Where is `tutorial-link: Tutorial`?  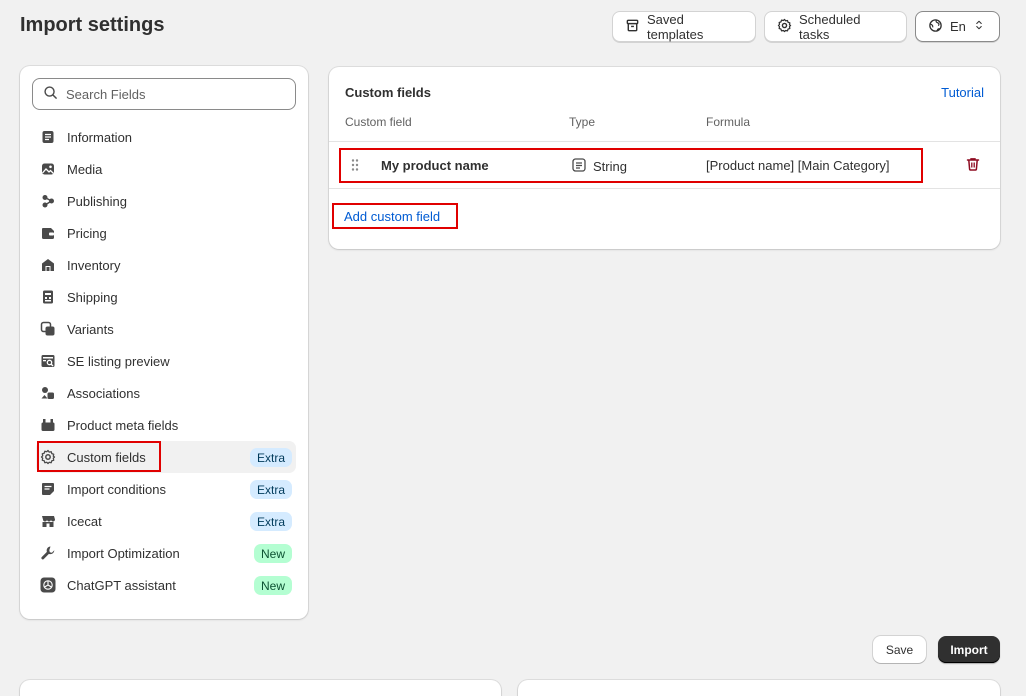
tutorial-link: Tutorial is located at coordinates (962, 92).